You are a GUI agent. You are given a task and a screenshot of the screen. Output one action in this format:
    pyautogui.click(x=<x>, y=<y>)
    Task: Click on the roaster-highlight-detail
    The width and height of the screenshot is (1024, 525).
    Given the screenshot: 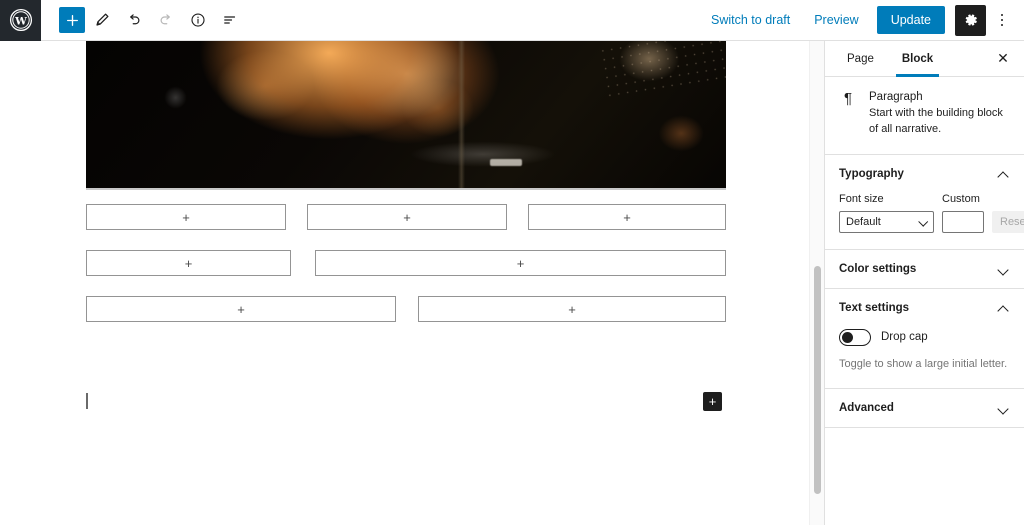 What is the action you would take?
    pyautogui.click(x=506, y=162)
    